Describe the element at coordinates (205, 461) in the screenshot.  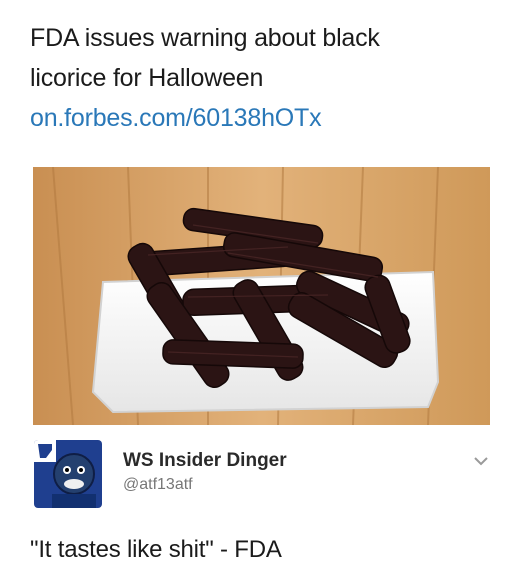
I see `display-name: WS Insider Dinger` at that location.